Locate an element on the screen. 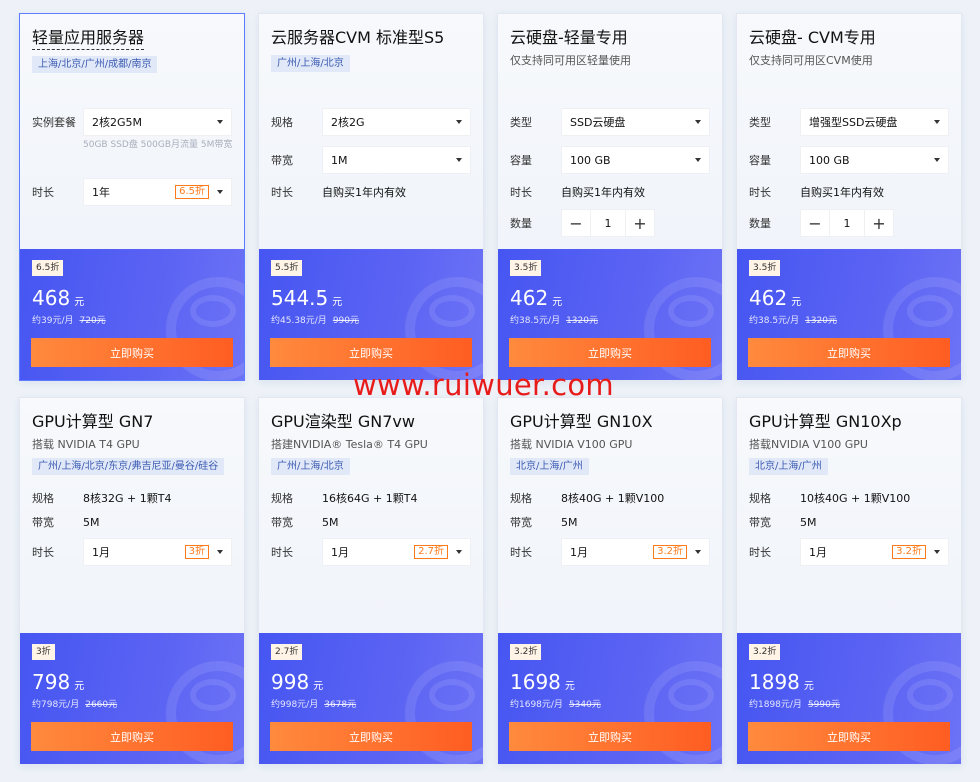 The height and width of the screenshot is (782, 980). duration-select: 1月 2.7折 is located at coordinates (396, 552).